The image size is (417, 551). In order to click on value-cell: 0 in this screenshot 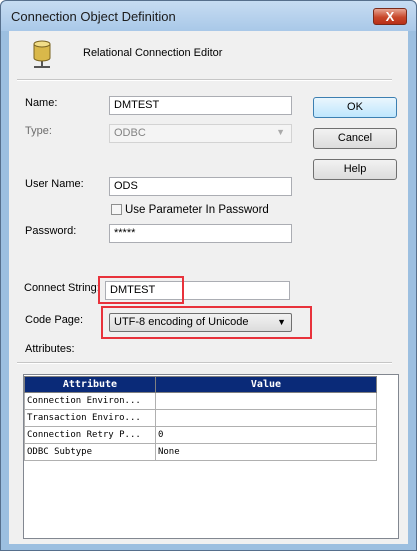, I will do `click(266, 435)`.